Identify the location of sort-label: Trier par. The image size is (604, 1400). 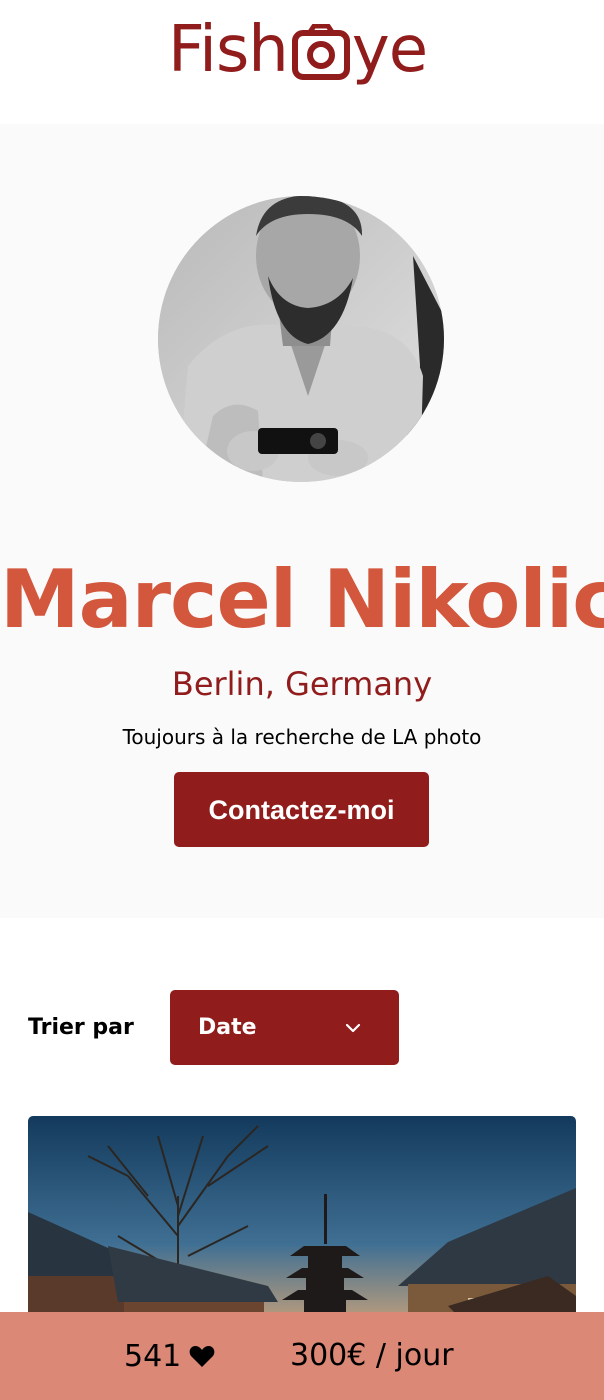
(81, 1027).